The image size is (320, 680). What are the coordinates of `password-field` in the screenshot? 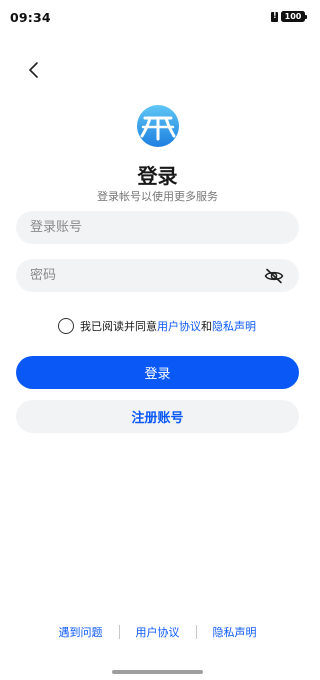 It's located at (157, 275).